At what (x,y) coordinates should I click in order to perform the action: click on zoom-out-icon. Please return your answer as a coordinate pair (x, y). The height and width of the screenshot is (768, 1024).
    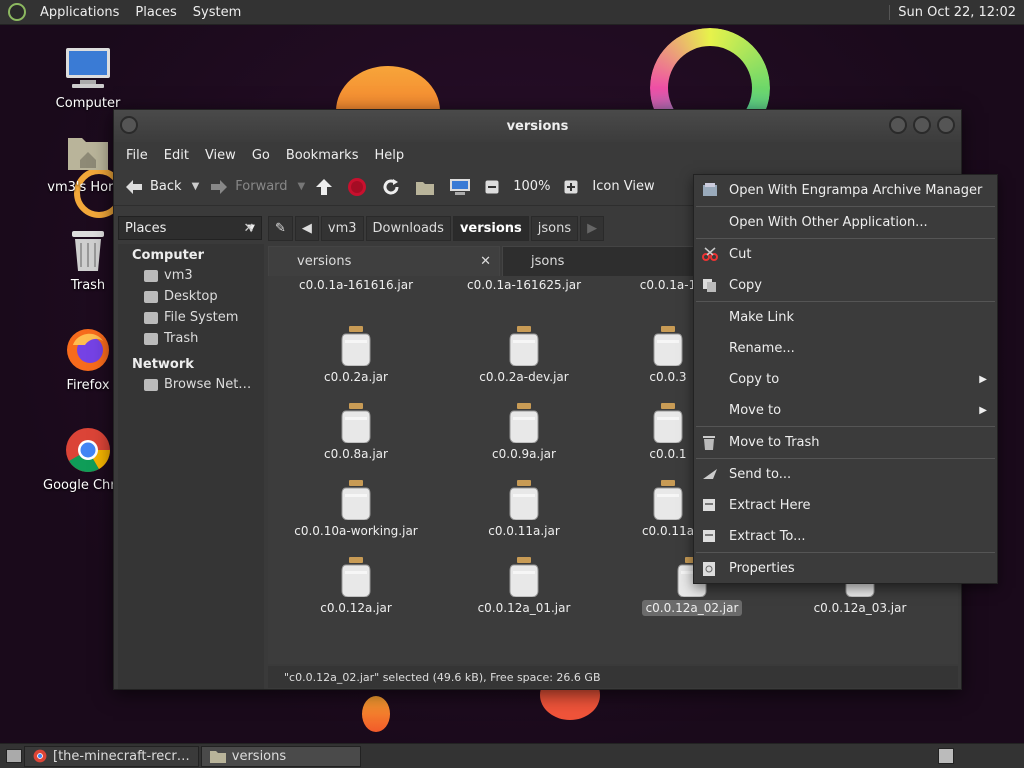
    Looking at the image, I should click on (492, 186).